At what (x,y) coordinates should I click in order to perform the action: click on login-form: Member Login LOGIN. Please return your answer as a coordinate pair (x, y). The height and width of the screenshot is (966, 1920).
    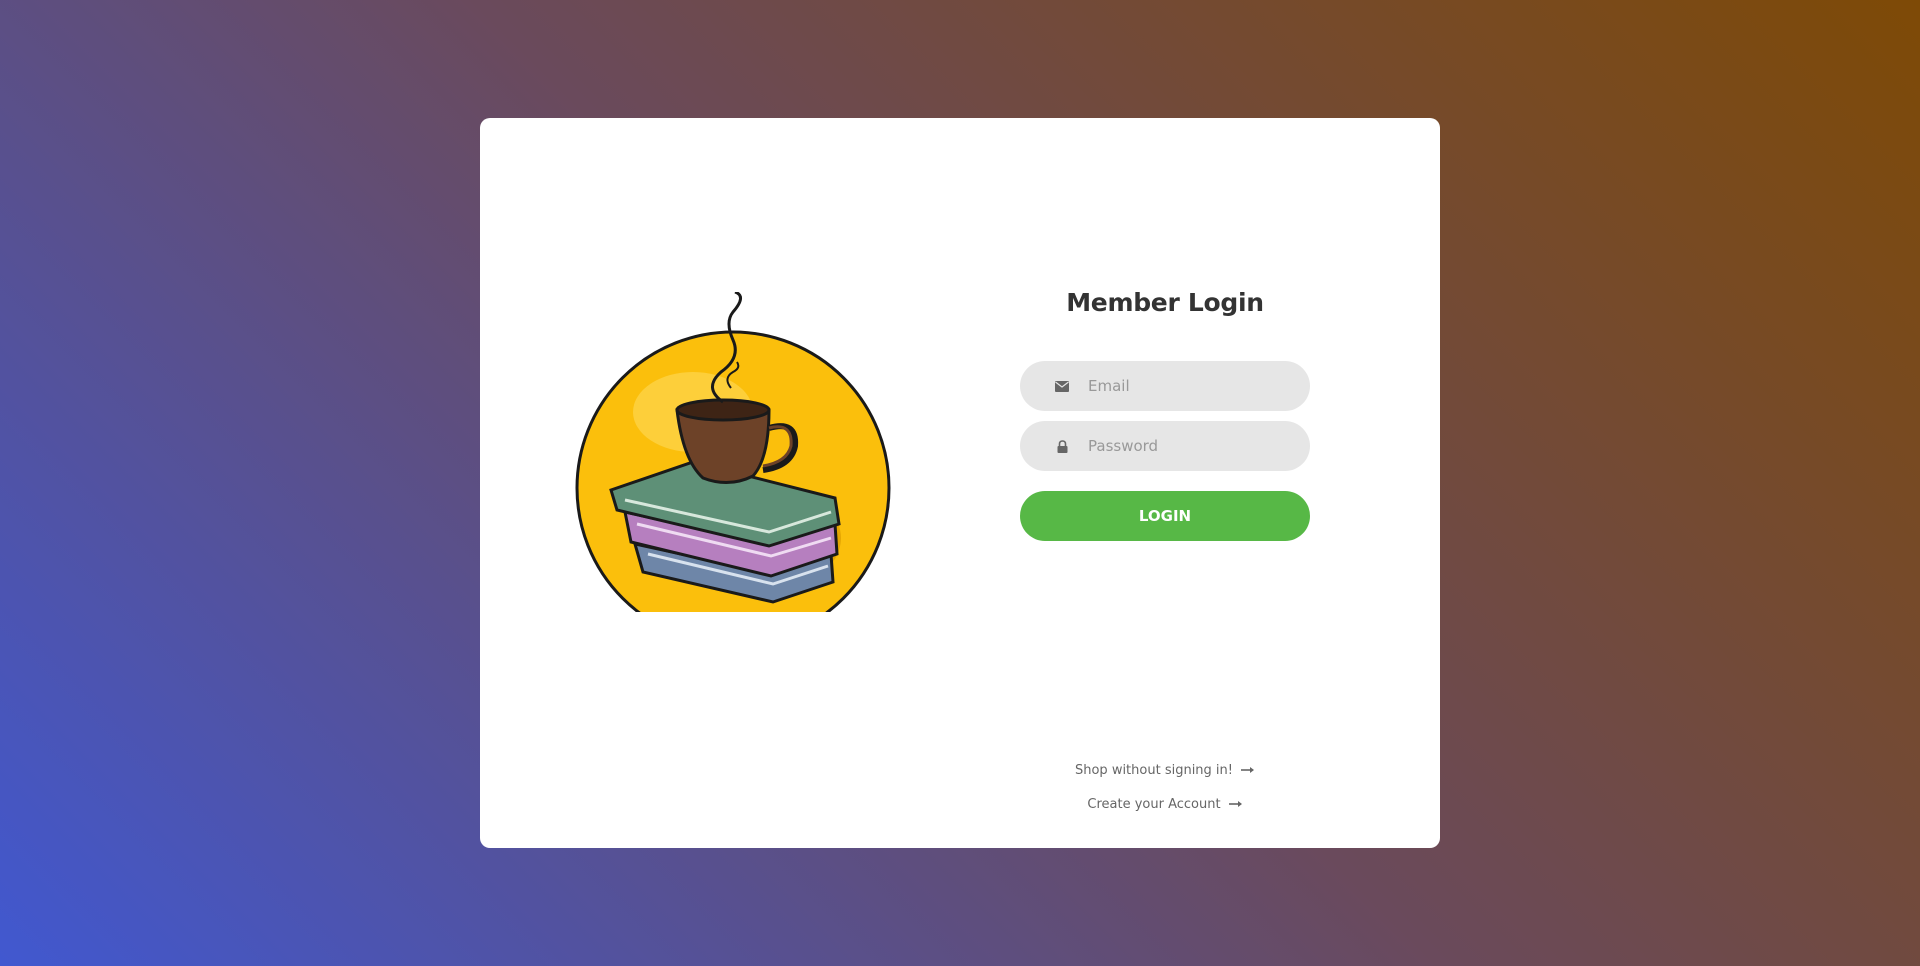
    Looking at the image, I should click on (1165, 414).